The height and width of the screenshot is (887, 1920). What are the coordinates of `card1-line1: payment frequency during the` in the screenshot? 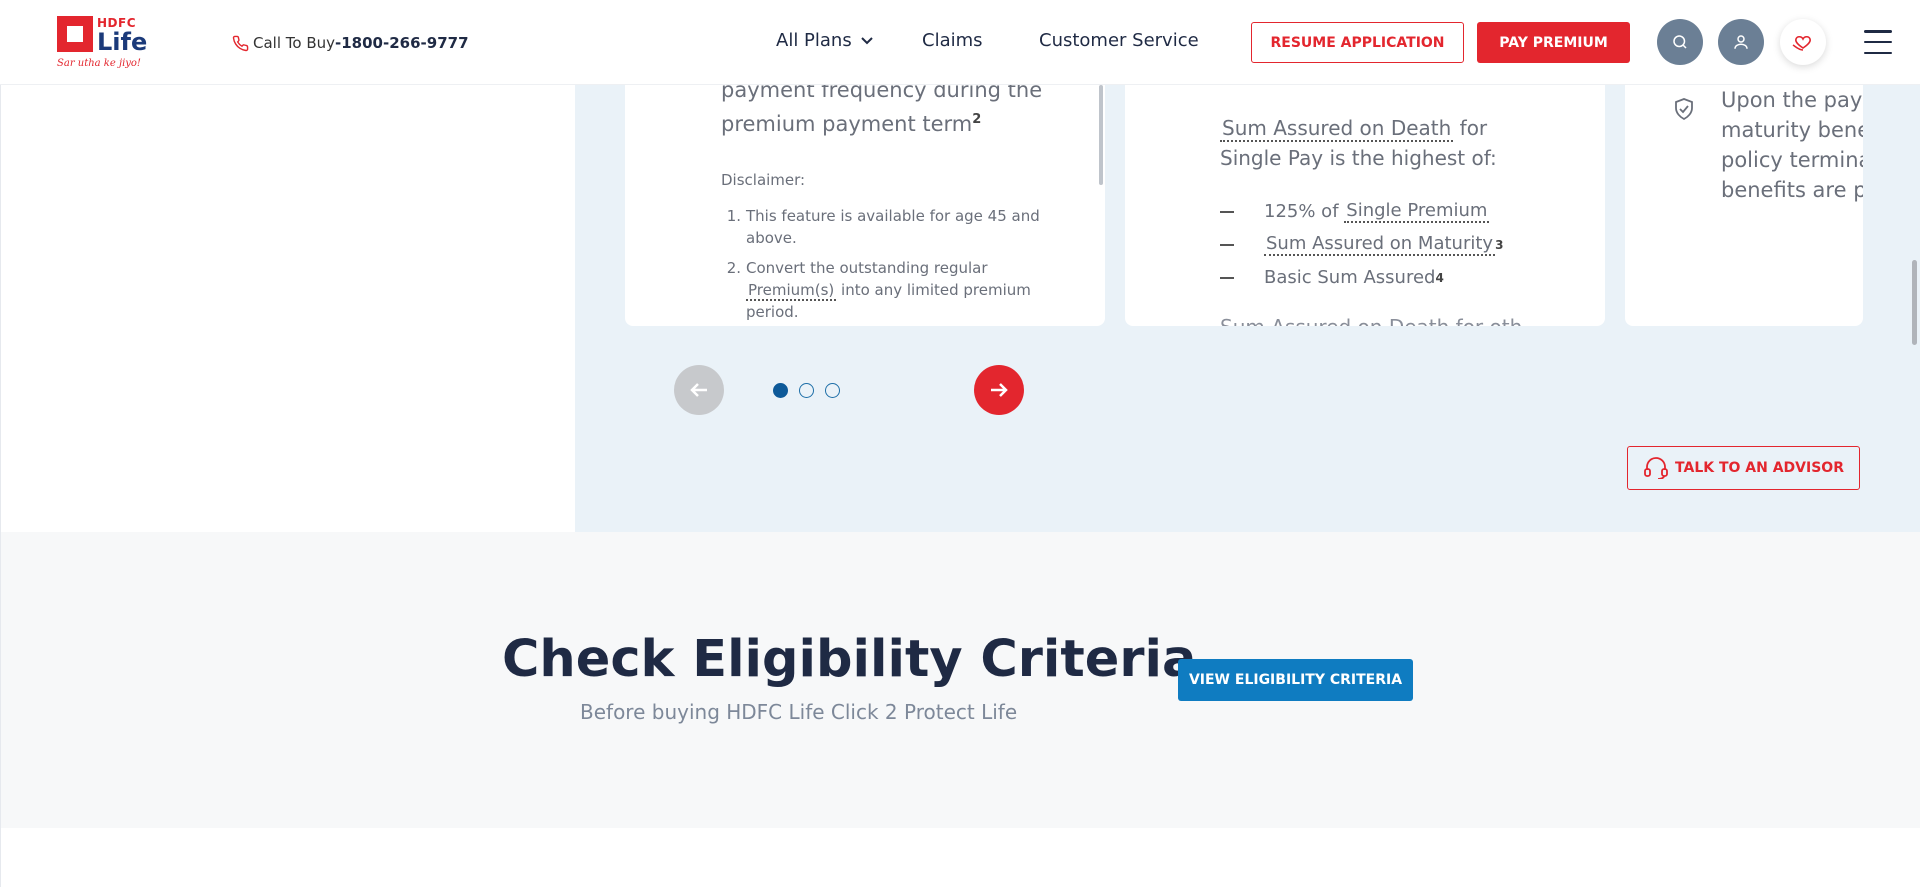 It's located at (882, 93).